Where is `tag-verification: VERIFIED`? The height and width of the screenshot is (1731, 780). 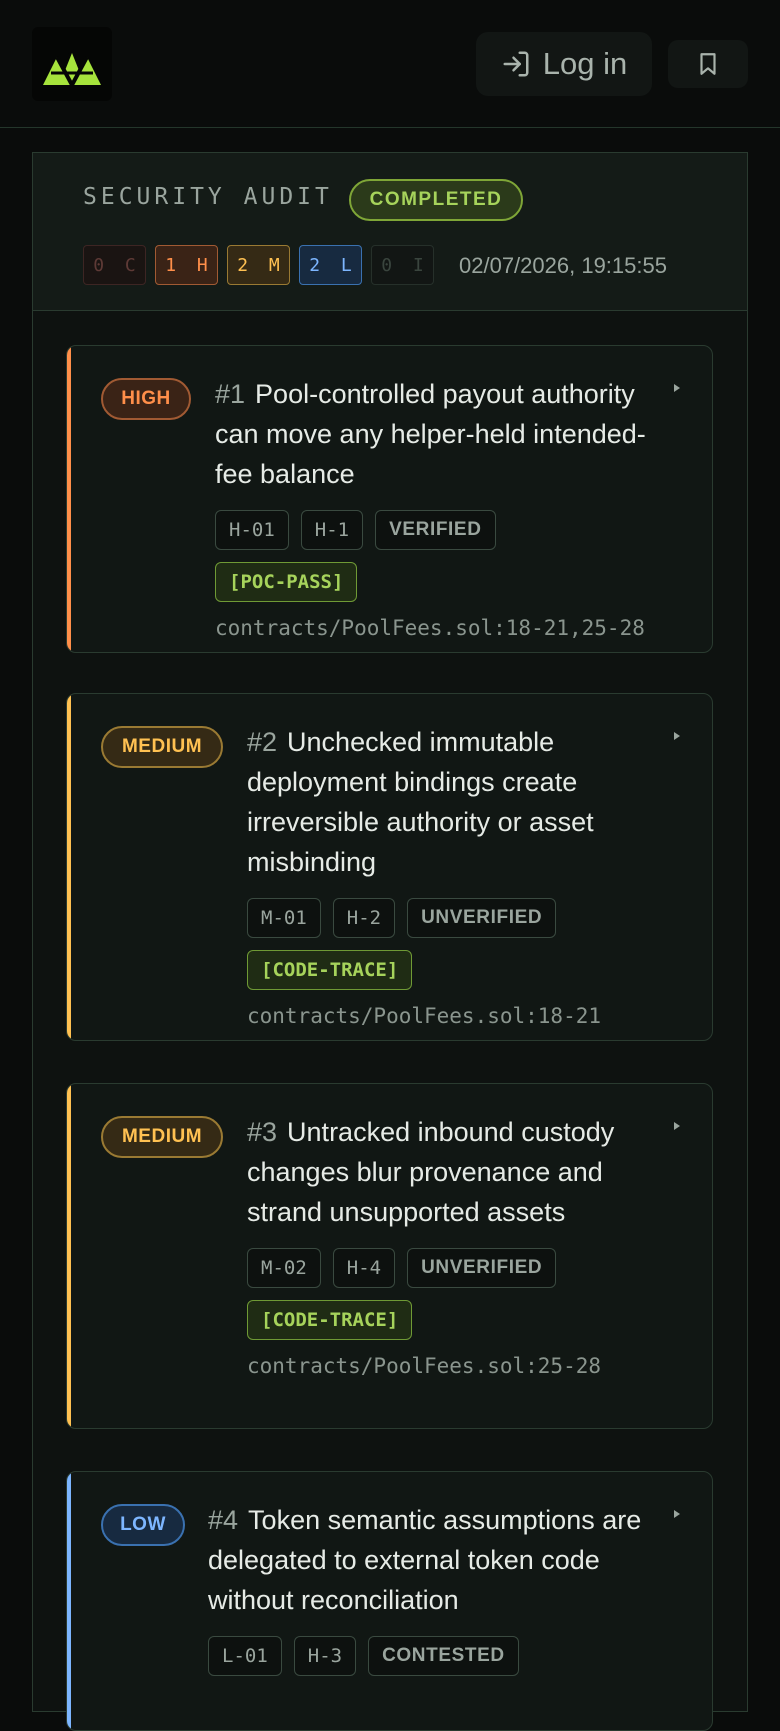
tag-verification: VERIFIED is located at coordinates (435, 530).